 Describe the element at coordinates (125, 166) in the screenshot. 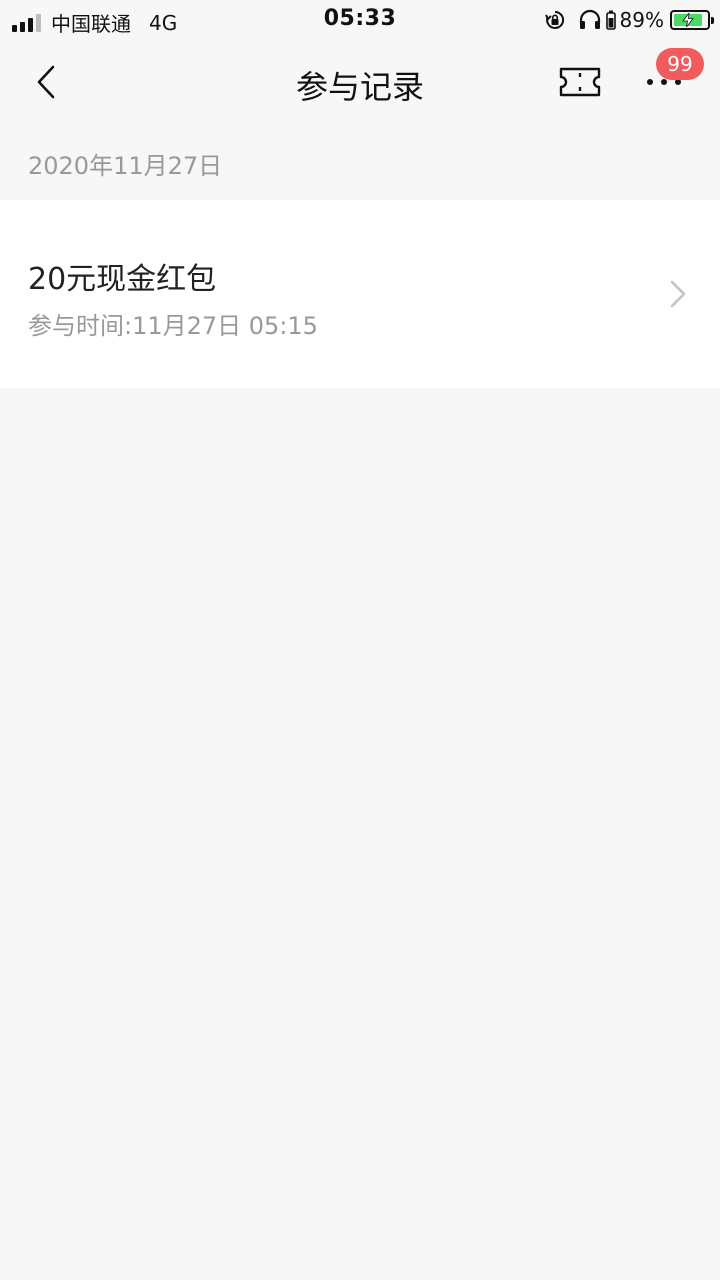

I see `date-section-header: 2020年11月27日` at that location.